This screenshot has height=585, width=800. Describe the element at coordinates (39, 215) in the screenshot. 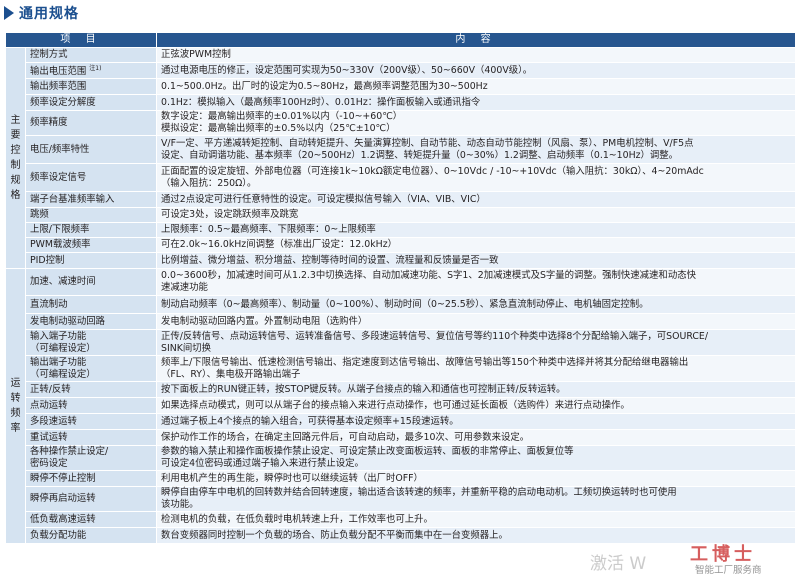

I see `item-label: 跳频` at that location.